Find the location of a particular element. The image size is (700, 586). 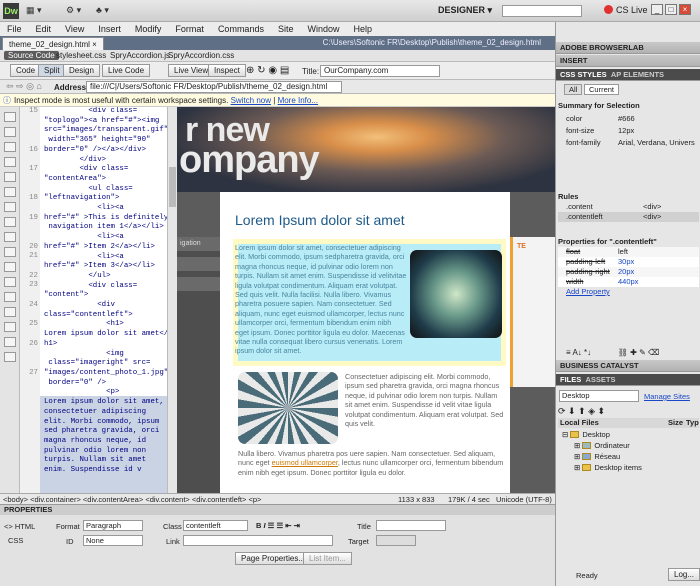

tree-item-reseau: ⊞ Réseau is located at coordinates (597, 456).